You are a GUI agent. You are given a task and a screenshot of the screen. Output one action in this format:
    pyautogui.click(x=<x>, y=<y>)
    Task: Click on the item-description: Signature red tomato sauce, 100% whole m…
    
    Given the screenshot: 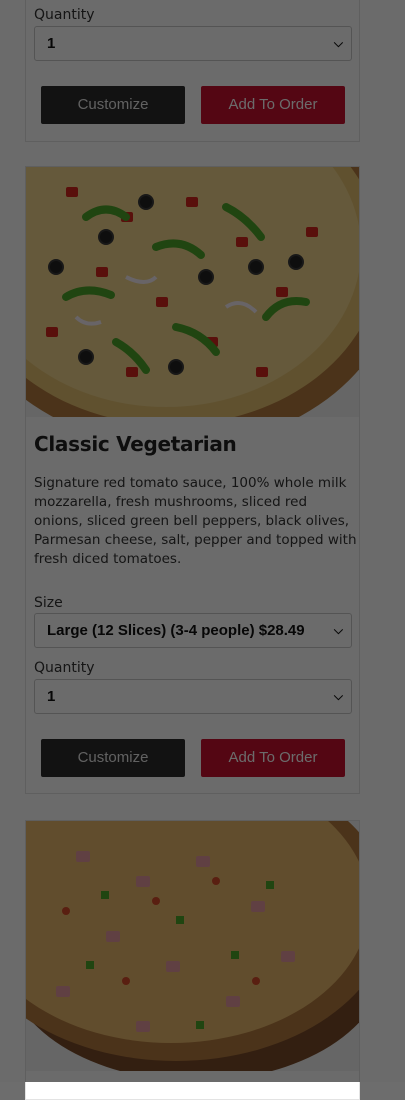 What is the action you would take?
    pyautogui.click(x=195, y=521)
    